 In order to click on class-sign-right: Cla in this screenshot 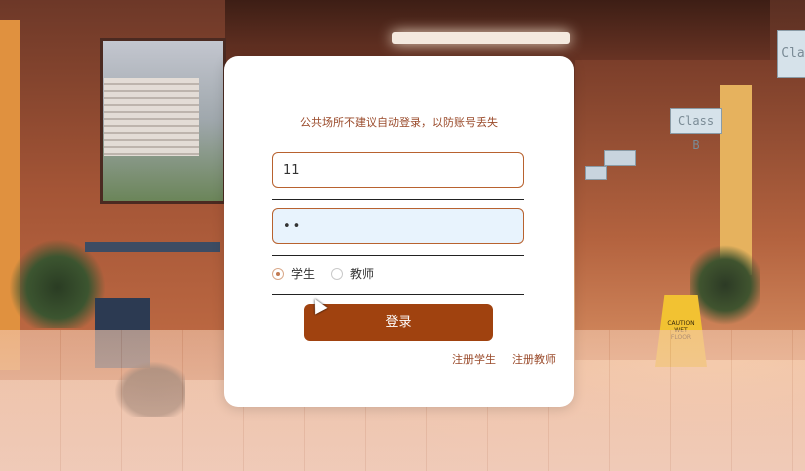, I will do `click(791, 54)`.